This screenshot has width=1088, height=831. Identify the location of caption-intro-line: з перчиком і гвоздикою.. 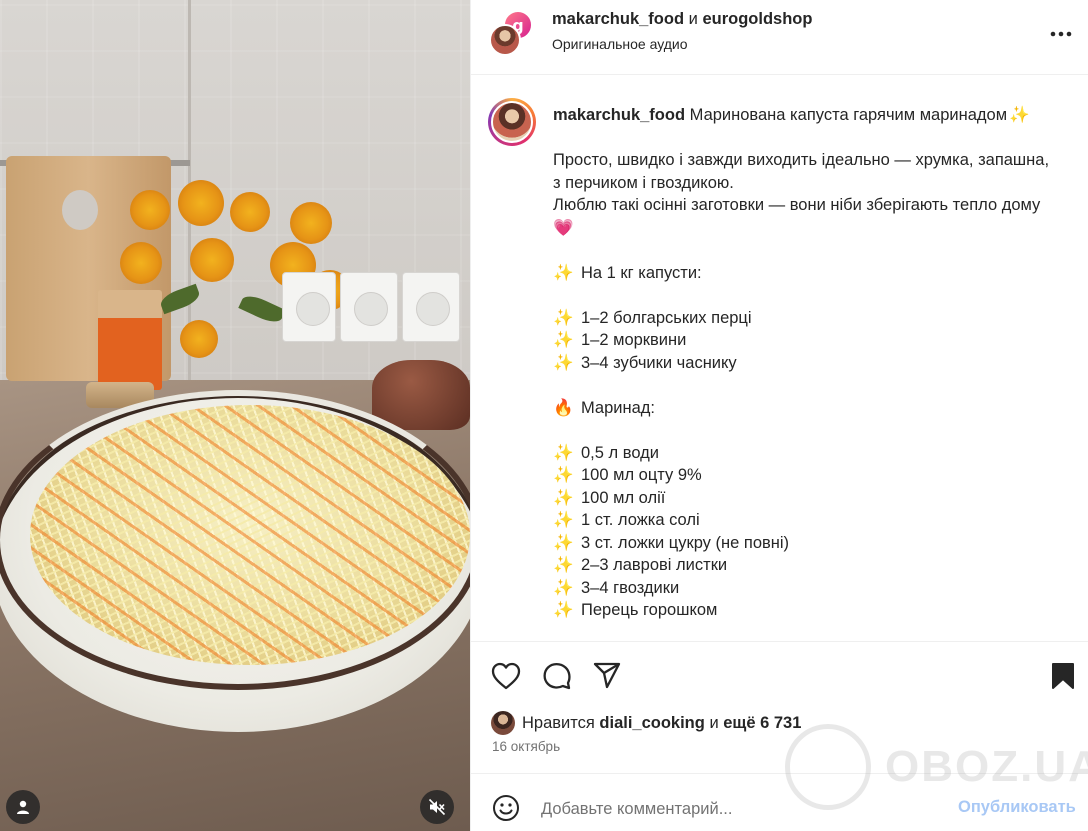
(643, 182).